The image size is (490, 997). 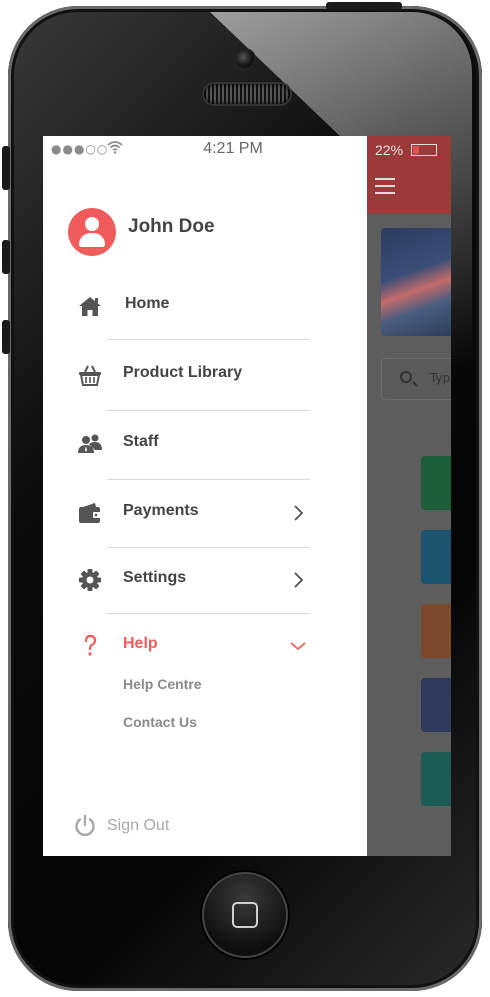 What do you see at coordinates (162, 684) in the screenshot?
I see `submenu-item-help-centre: Help Centre` at bounding box center [162, 684].